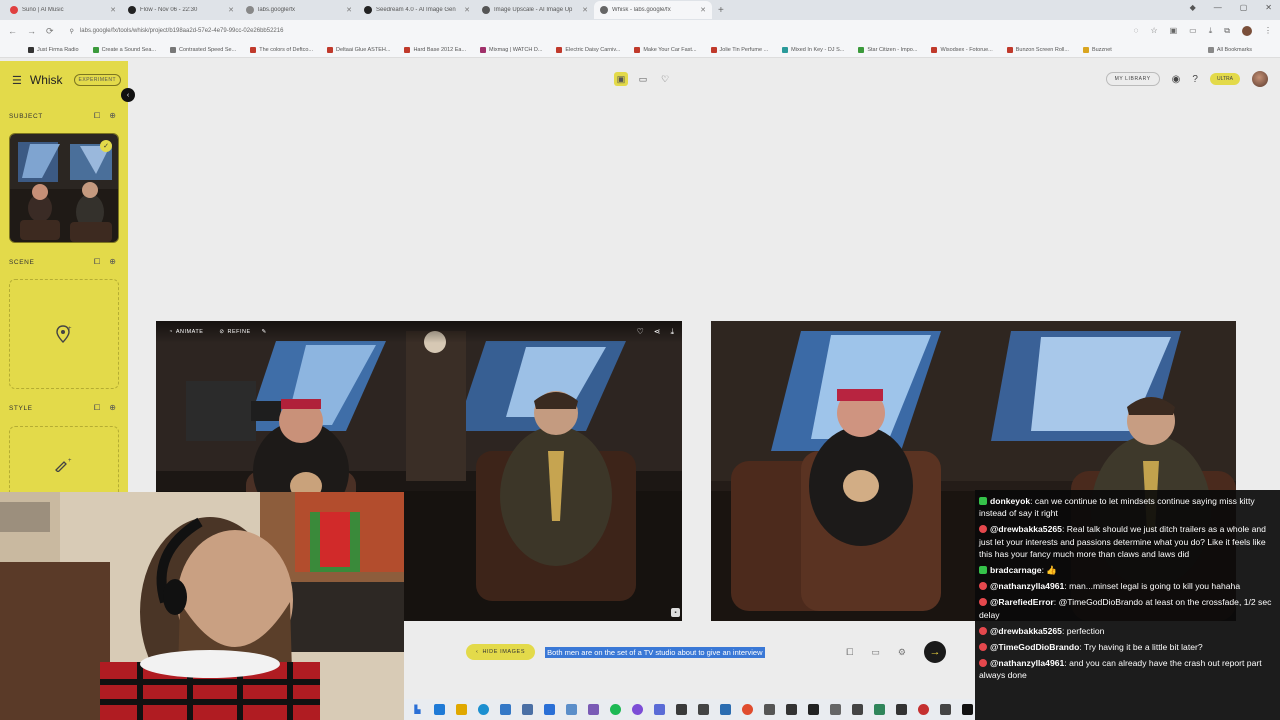  Describe the element at coordinates (1176, 79) in the screenshot. I see `discord-icon: ◉` at that location.